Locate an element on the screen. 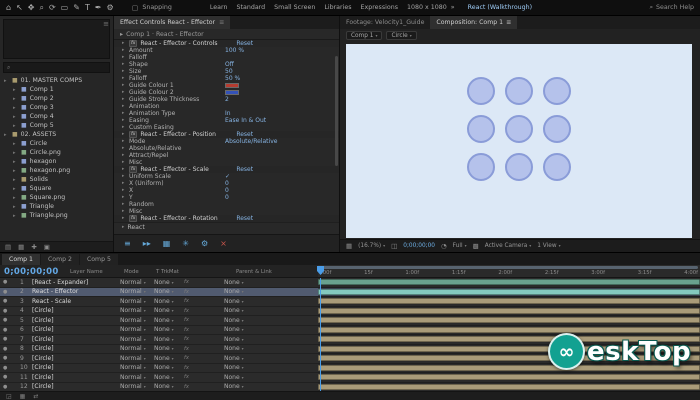 This screenshot has height=400, width=700. color-swatch is located at coordinates (232, 92).